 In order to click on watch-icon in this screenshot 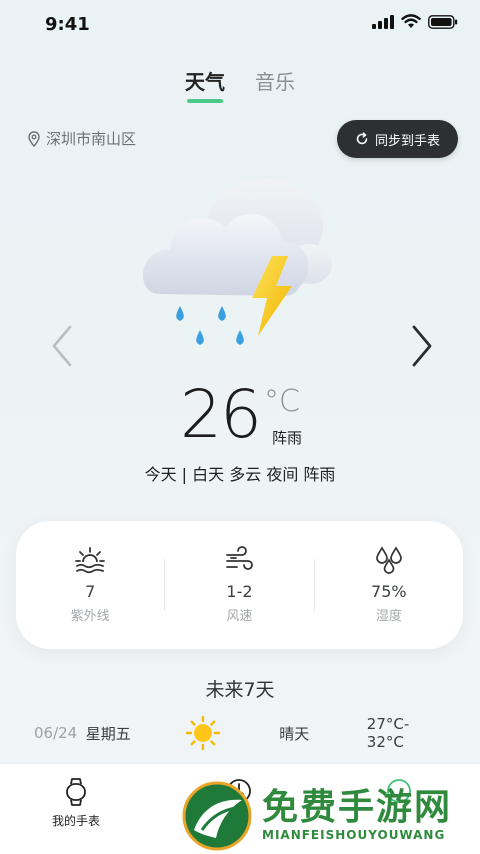, I will do `click(76, 792)`.